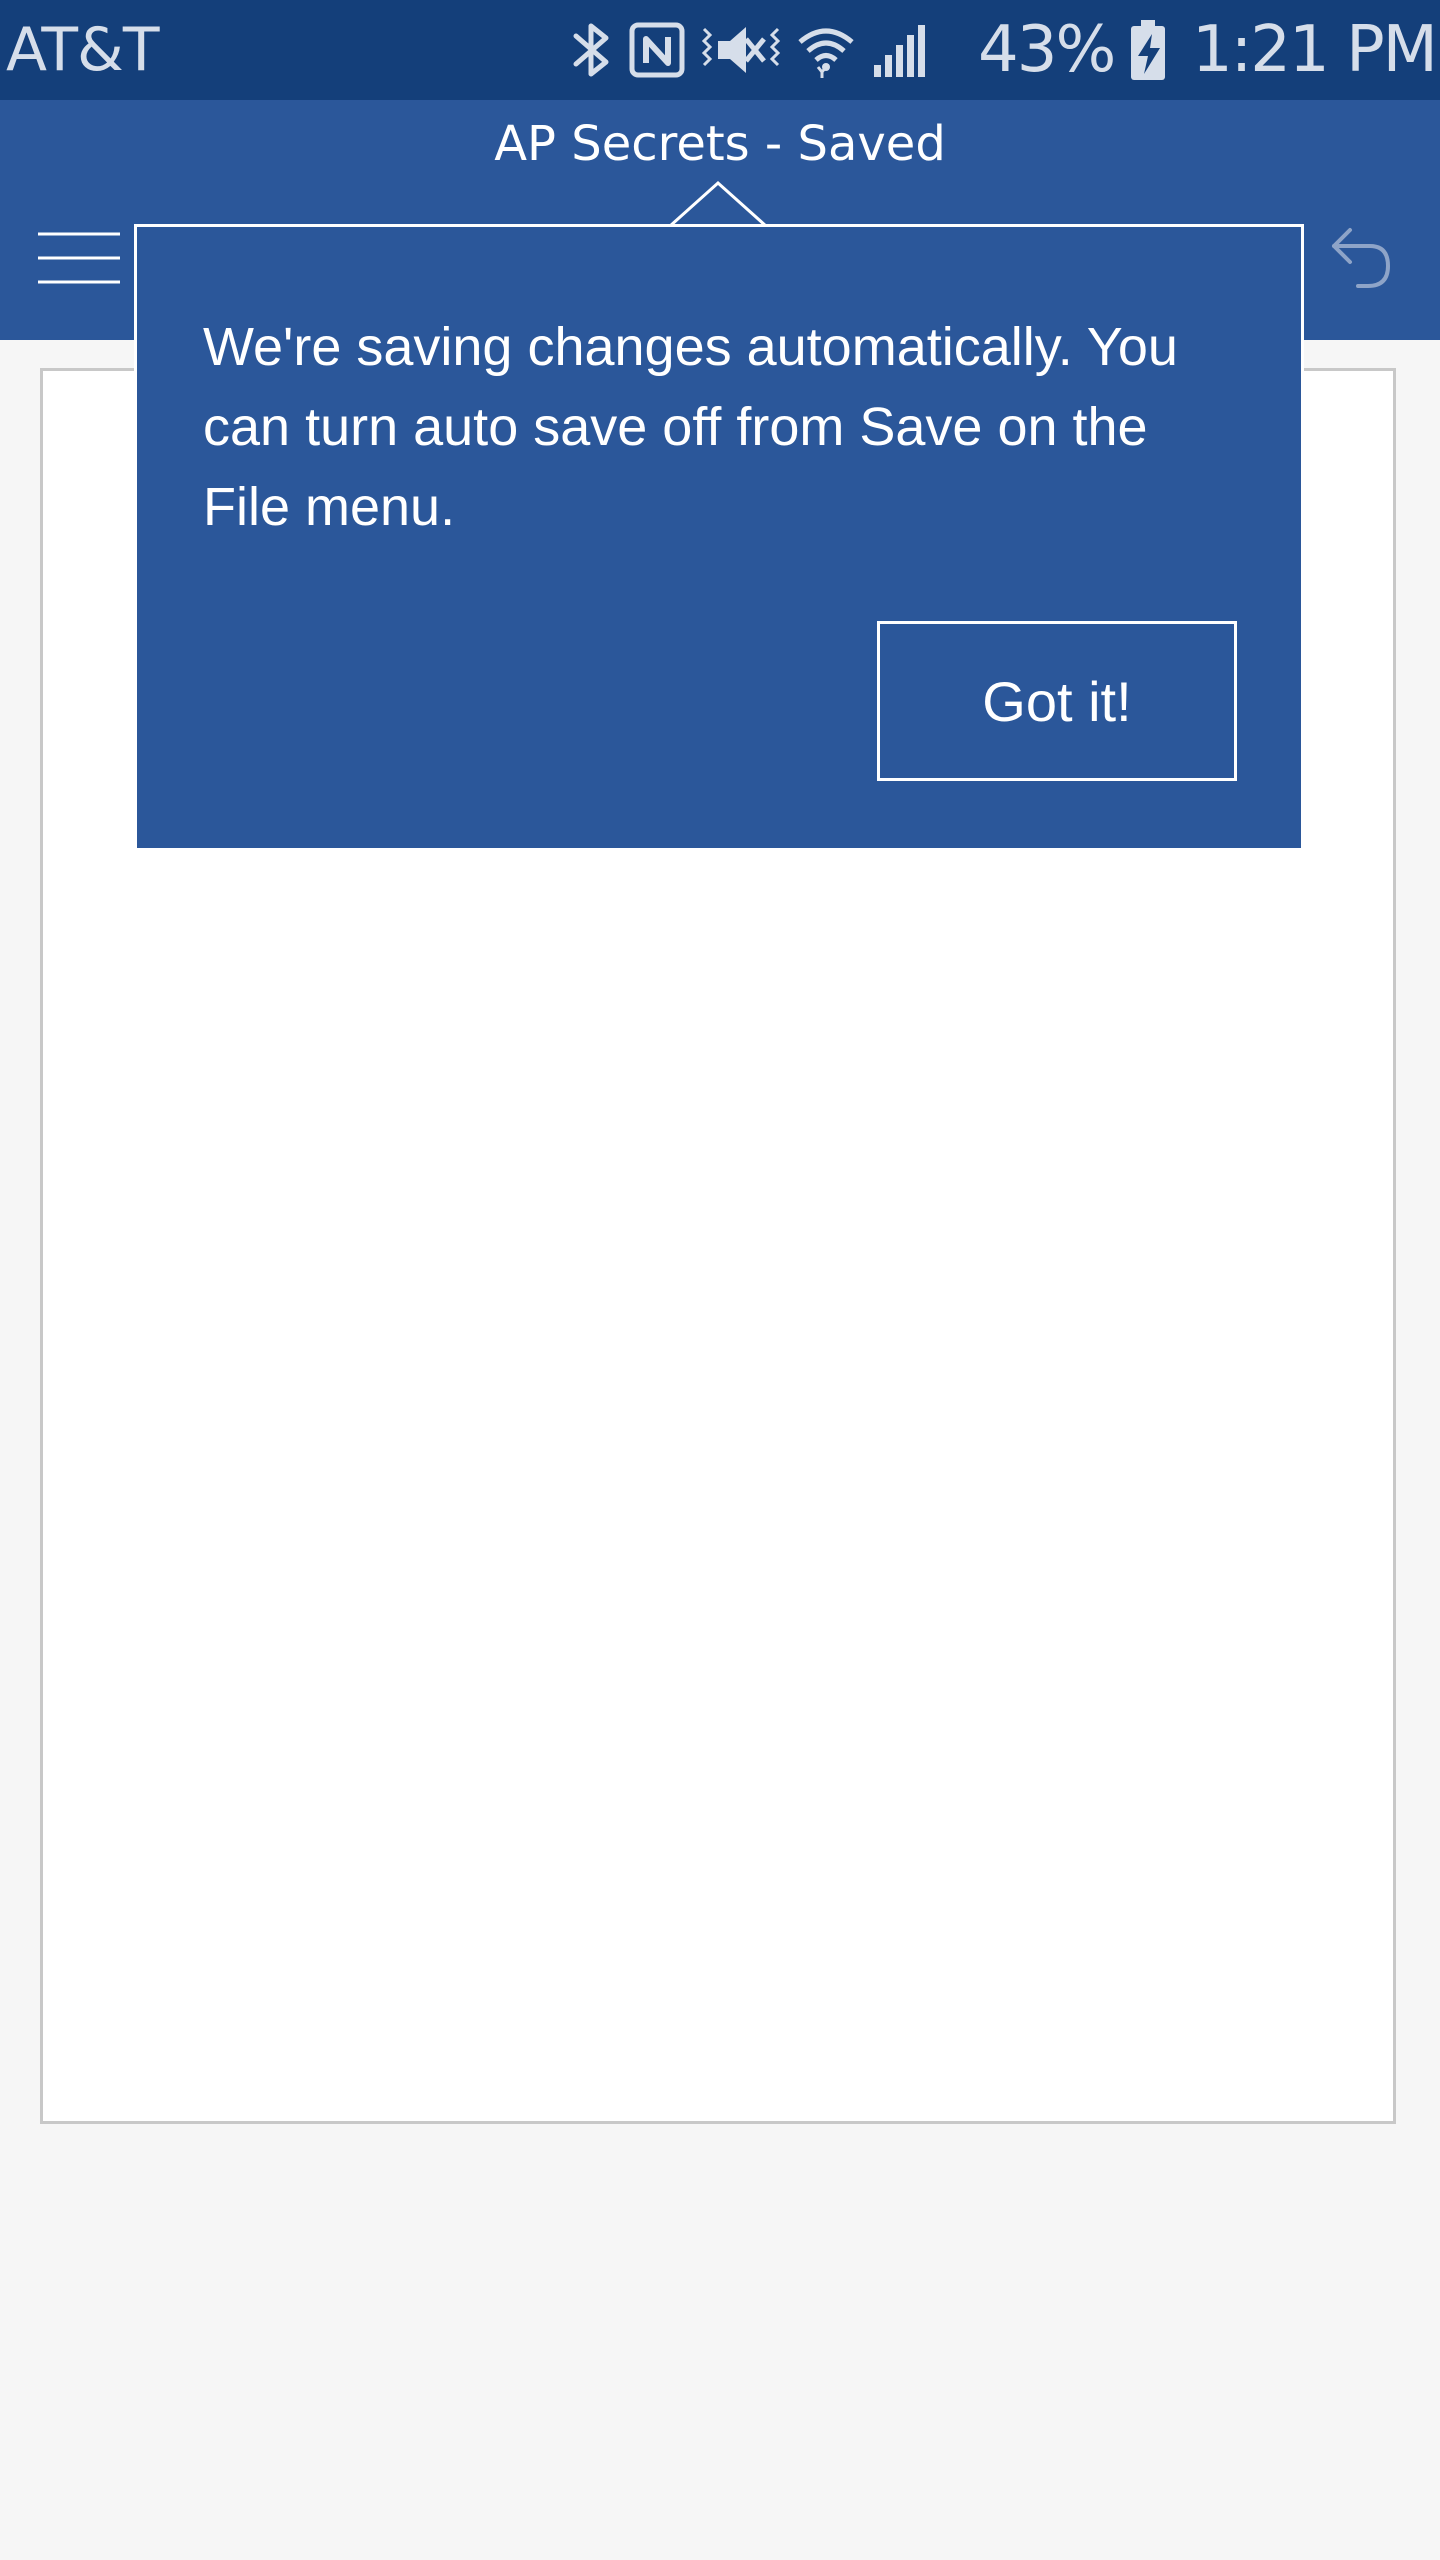 This screenshot has height=2560, width=1440. What do you see at coordinates (741, 50) in the screenshot?
I see `mute-icon` at bounding box center [741, 50].